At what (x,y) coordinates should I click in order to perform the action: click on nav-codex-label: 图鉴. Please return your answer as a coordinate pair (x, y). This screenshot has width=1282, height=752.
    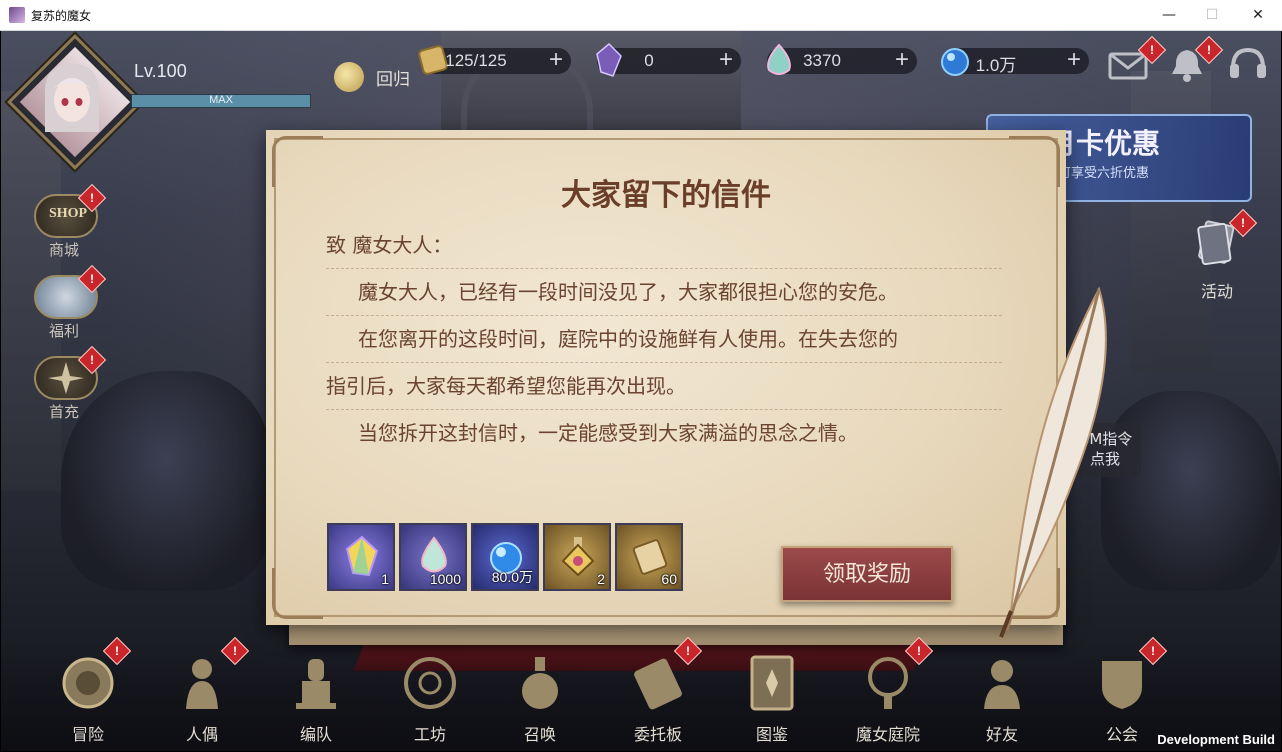
    Looking at the image, I should click on (771, 734).